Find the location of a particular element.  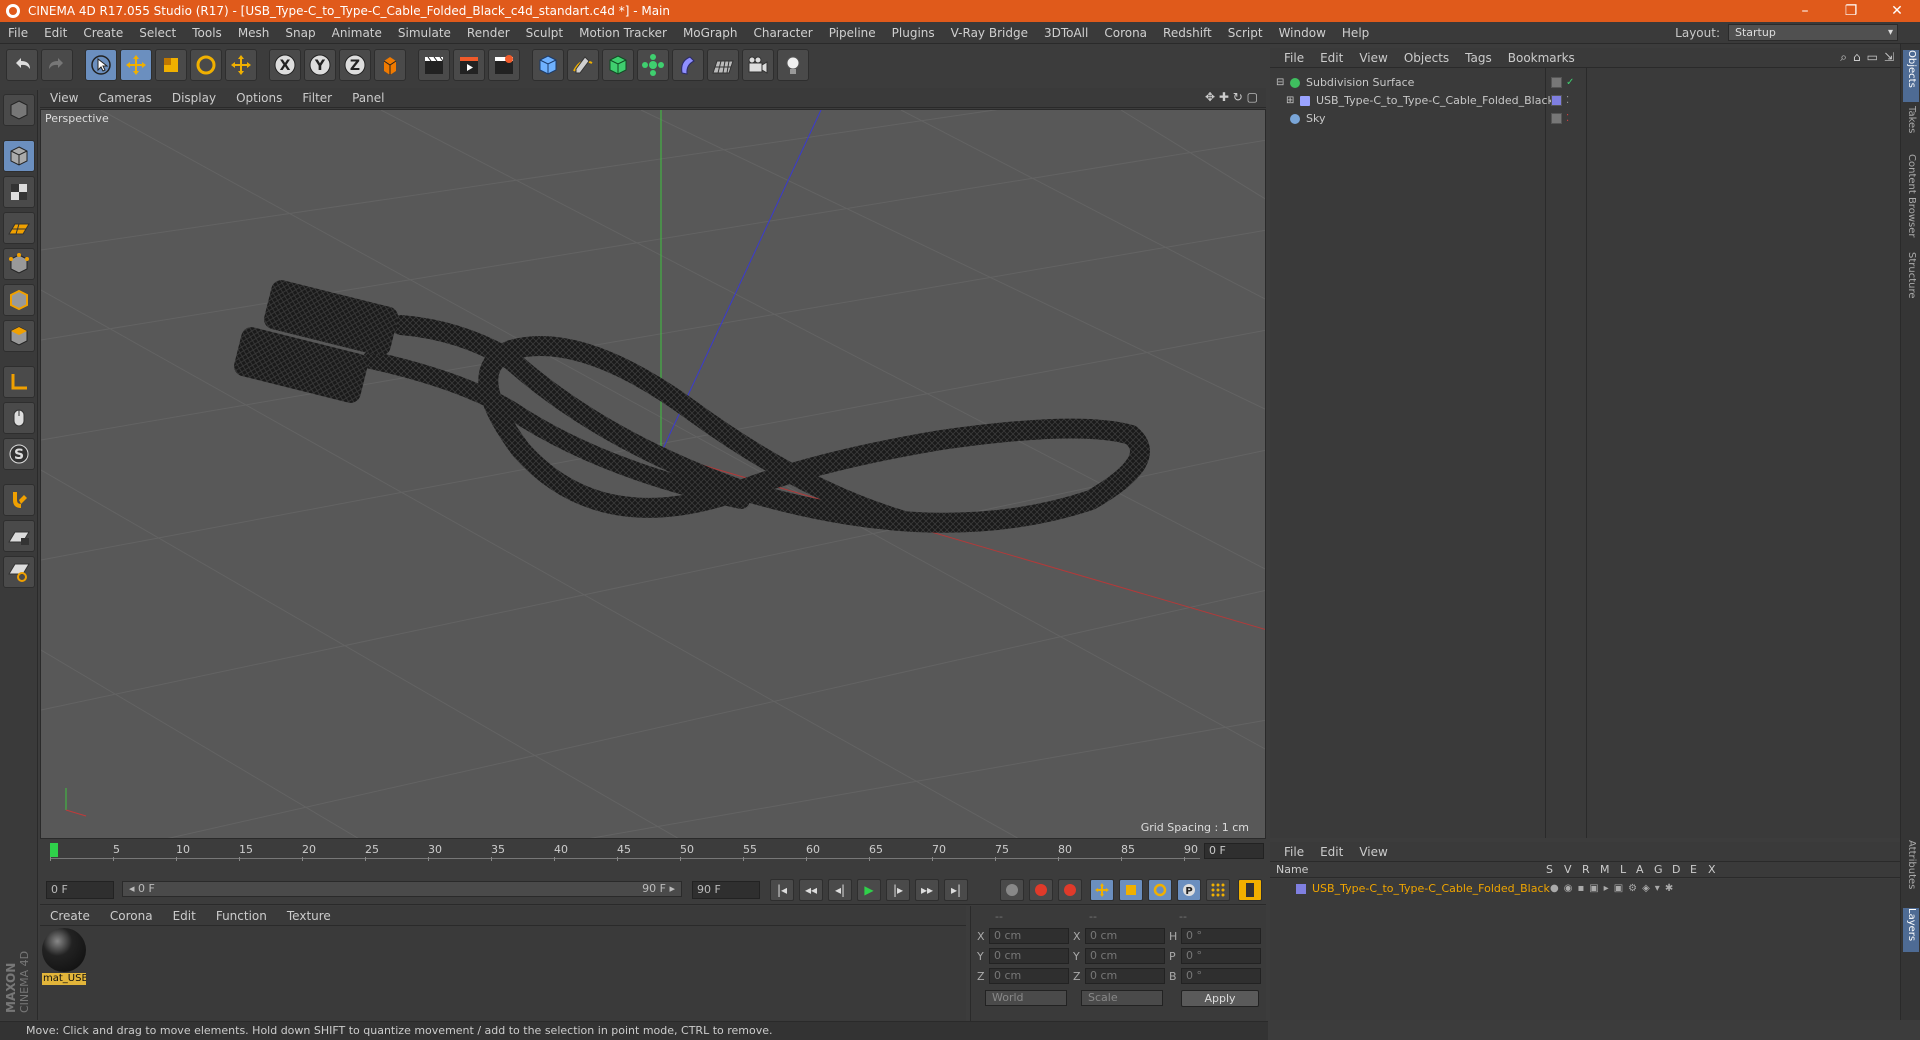

column-manager: M is located at coordinates (1605, 870).